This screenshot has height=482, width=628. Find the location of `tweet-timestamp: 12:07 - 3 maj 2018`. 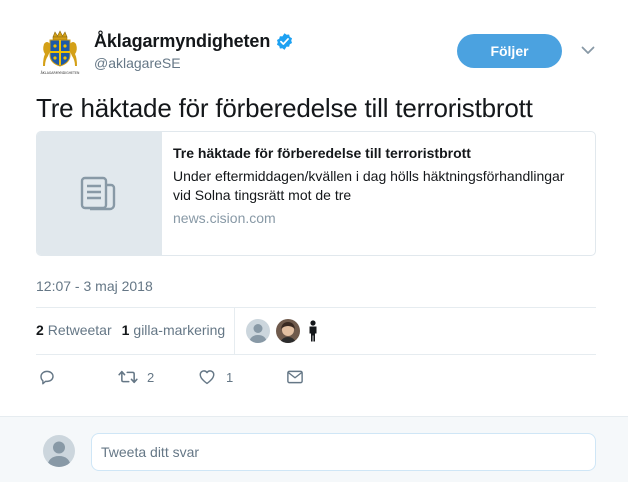

tweet-timestamp: 12:07 - 3 maj 2018 is located at coordinates (94, 286).